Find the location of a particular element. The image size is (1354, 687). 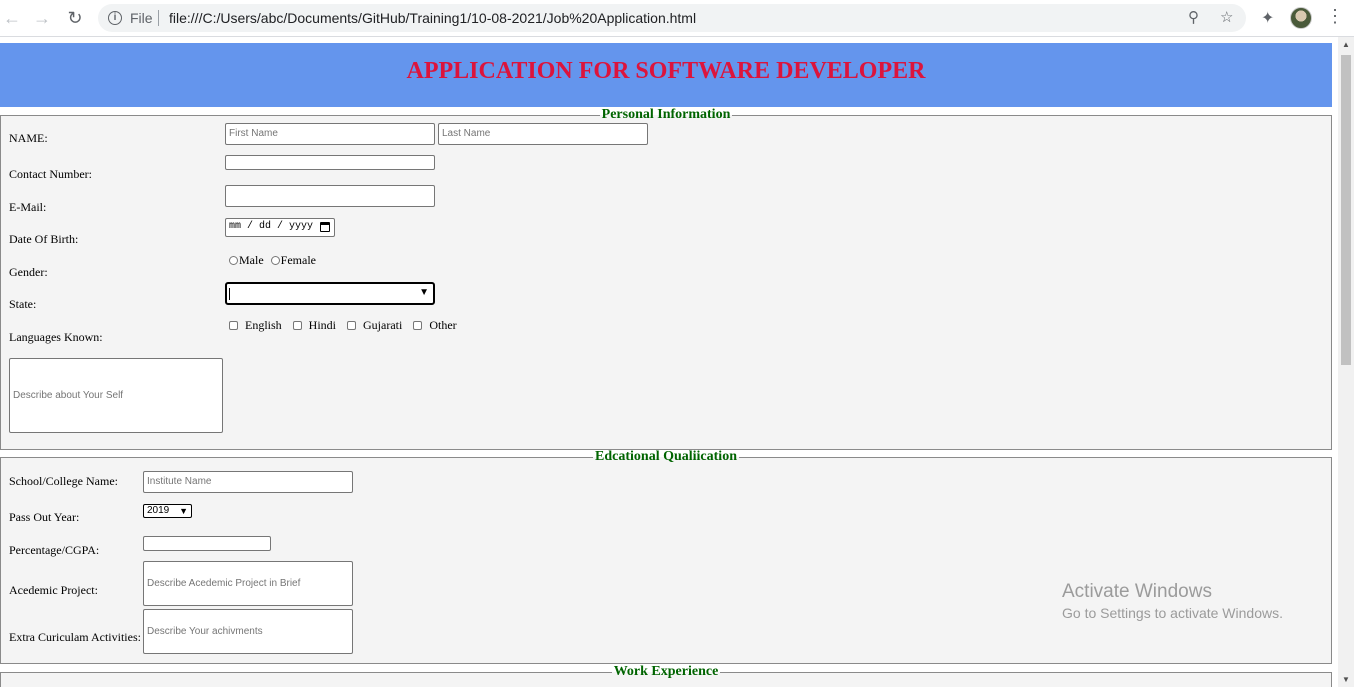

zoom-icon: ⚲ is located at coordinates (1193, 17).